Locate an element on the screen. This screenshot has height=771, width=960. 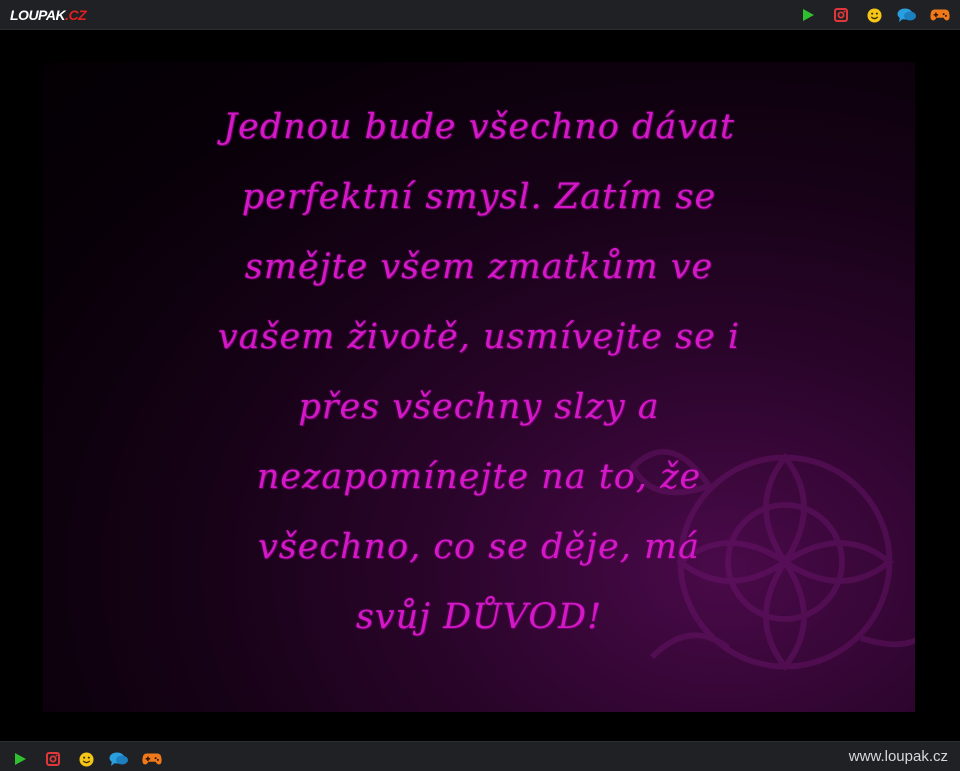
logo-main-text: LOUPAK is located at coordinates (38, 15).